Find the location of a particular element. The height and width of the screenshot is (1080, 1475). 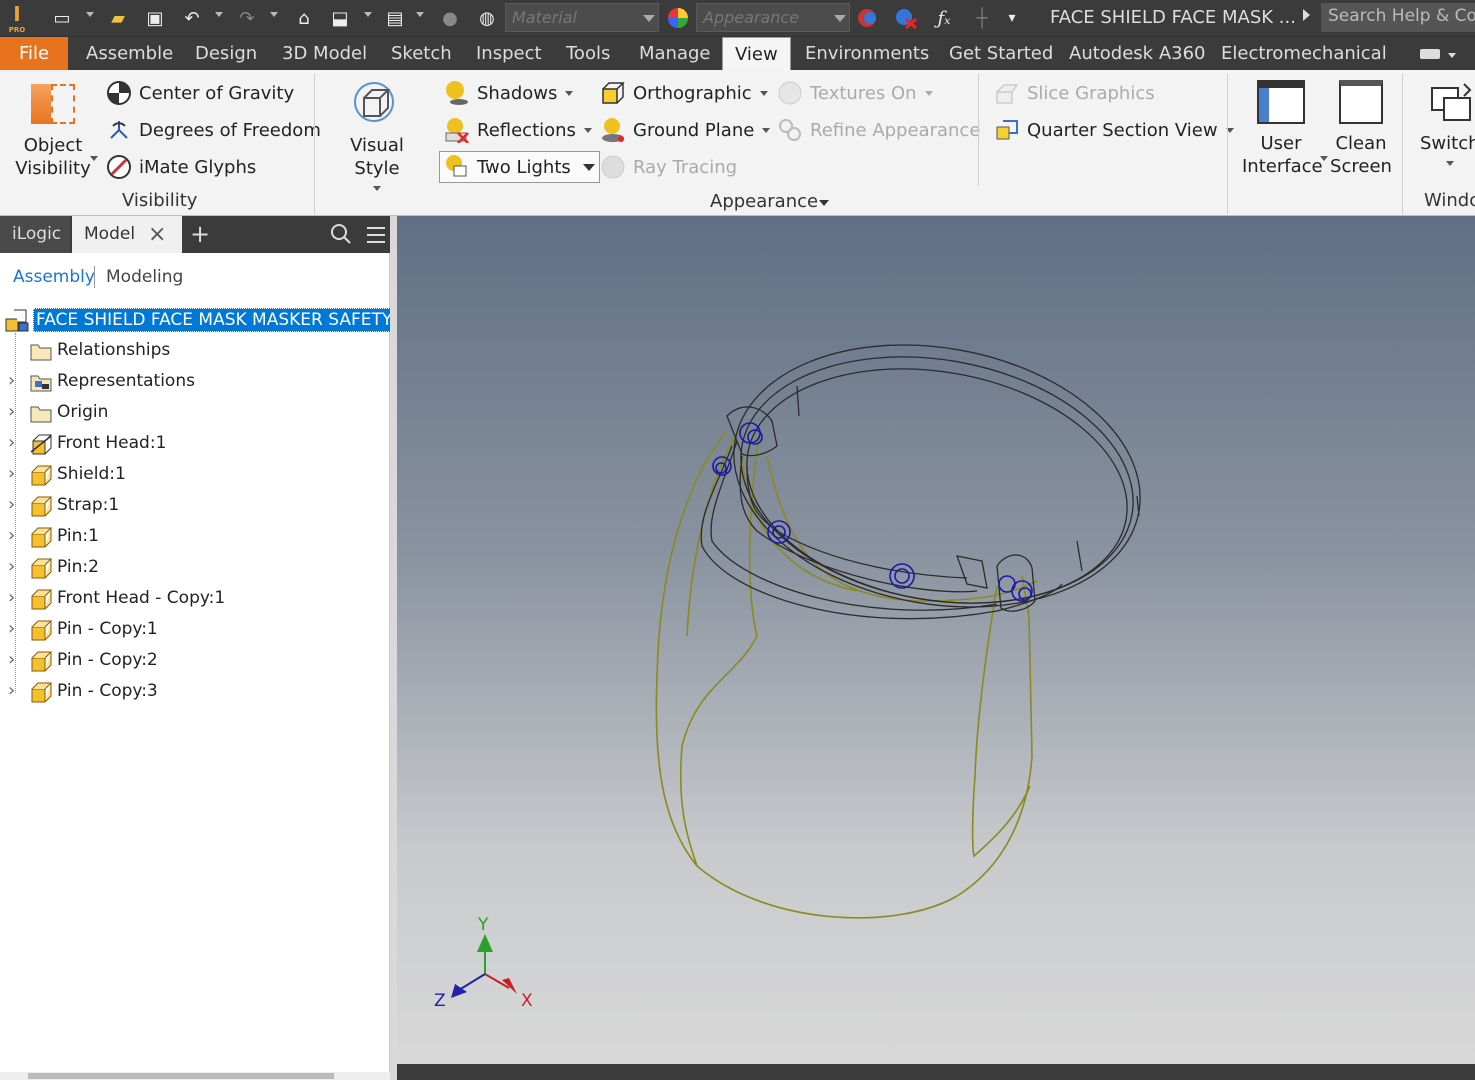

search-icon is located at coordinates (341, 236).